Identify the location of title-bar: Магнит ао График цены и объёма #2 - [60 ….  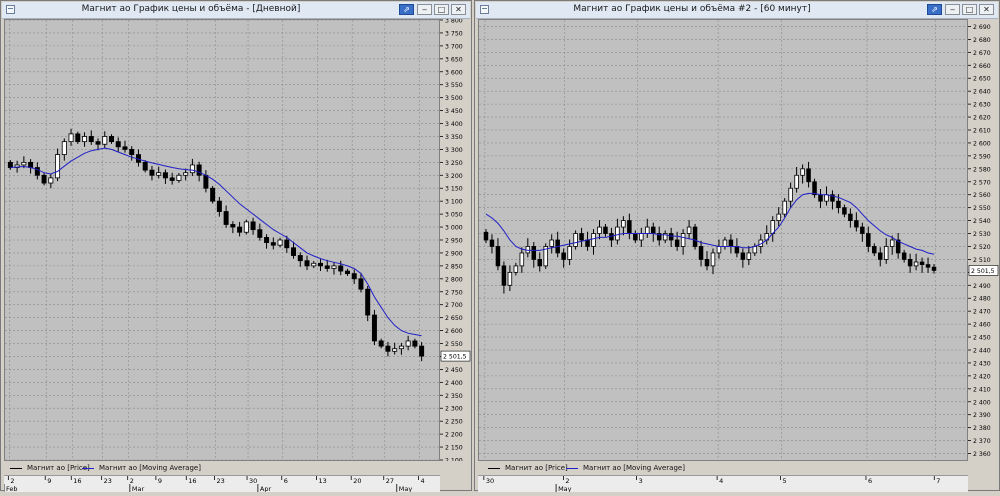
(737, 10).